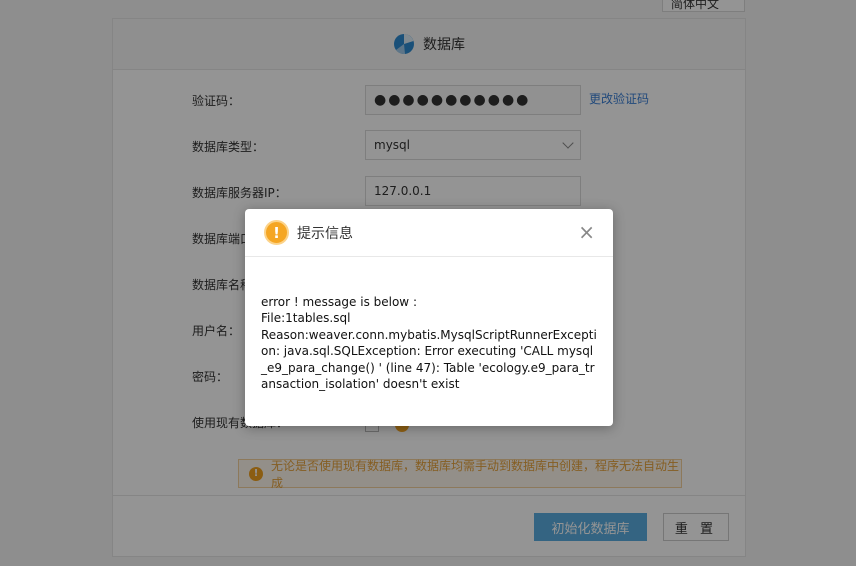  What do you see at coordinates (586, 232) in the screenshot?
I see `close-icon: ×` at bounding box center [586, 232].